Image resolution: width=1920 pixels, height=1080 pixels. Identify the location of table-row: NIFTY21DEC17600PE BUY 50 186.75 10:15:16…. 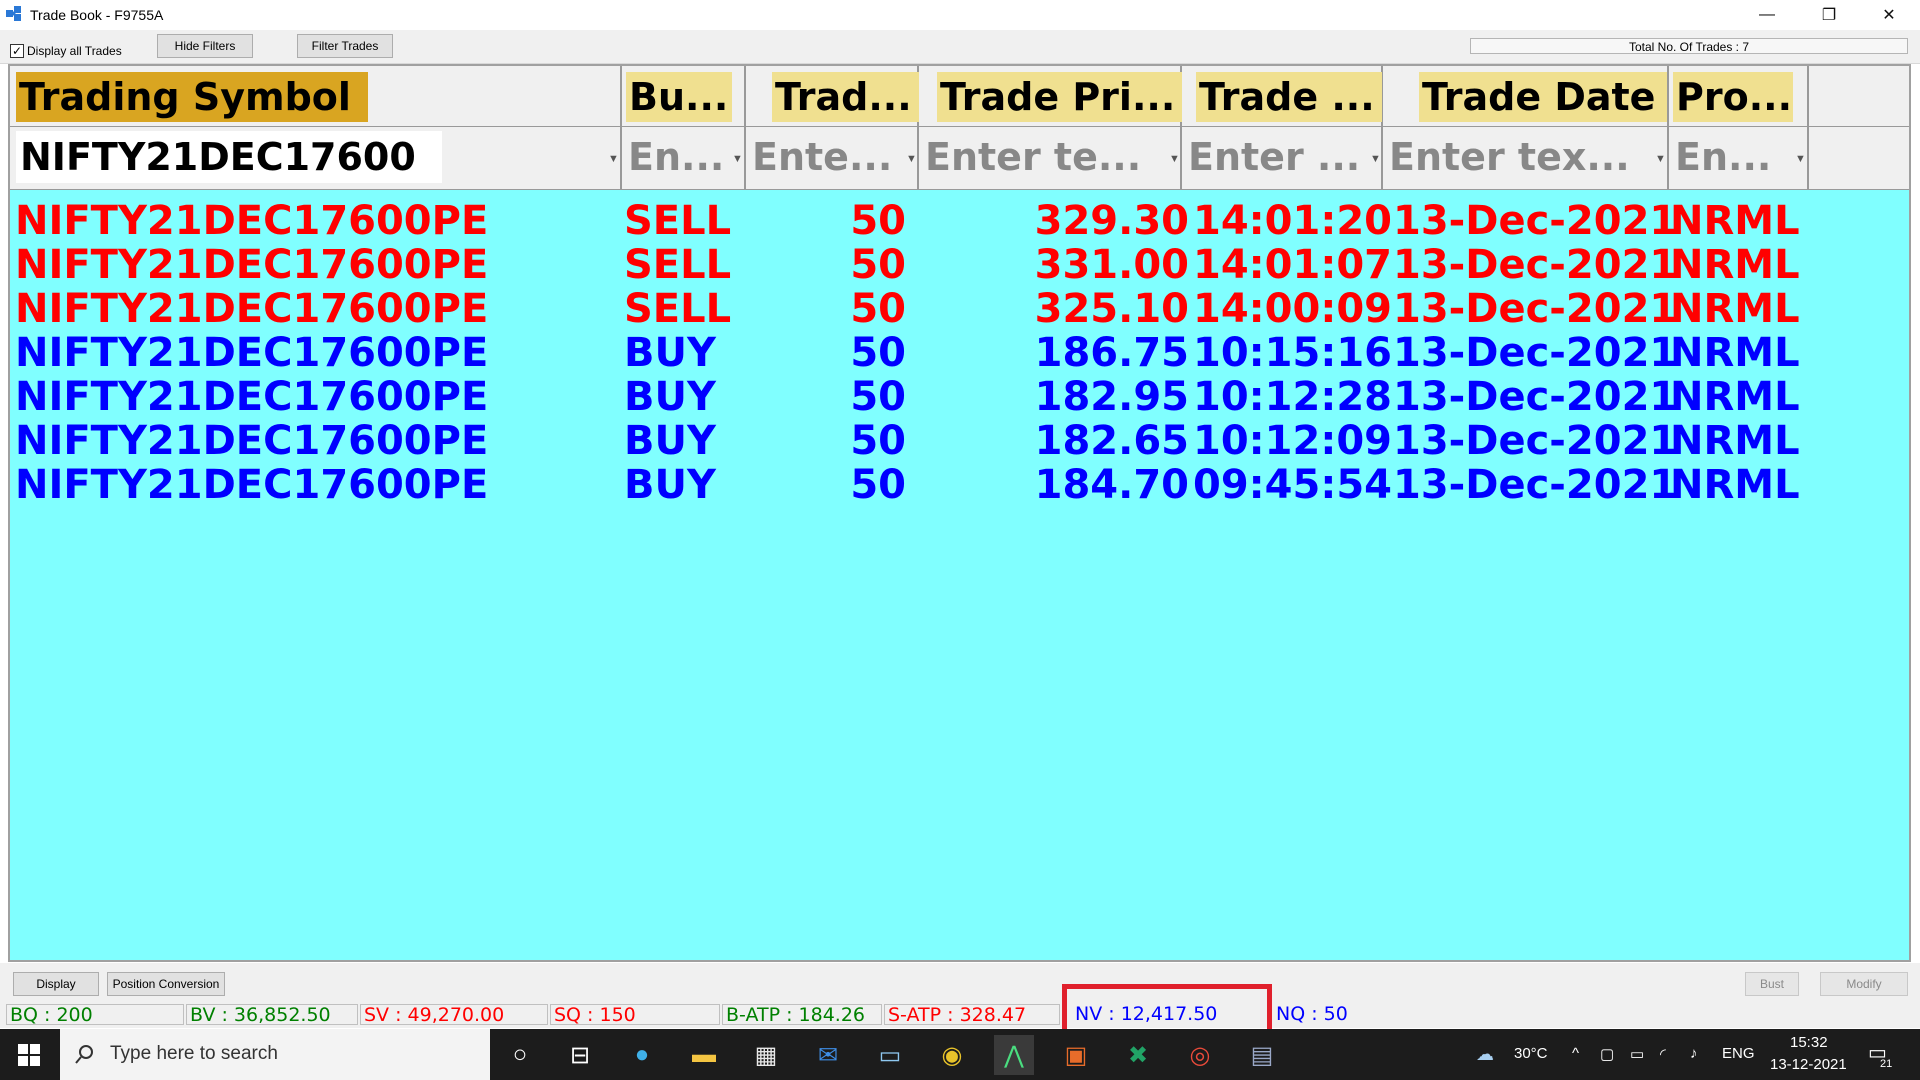
(959, 353).